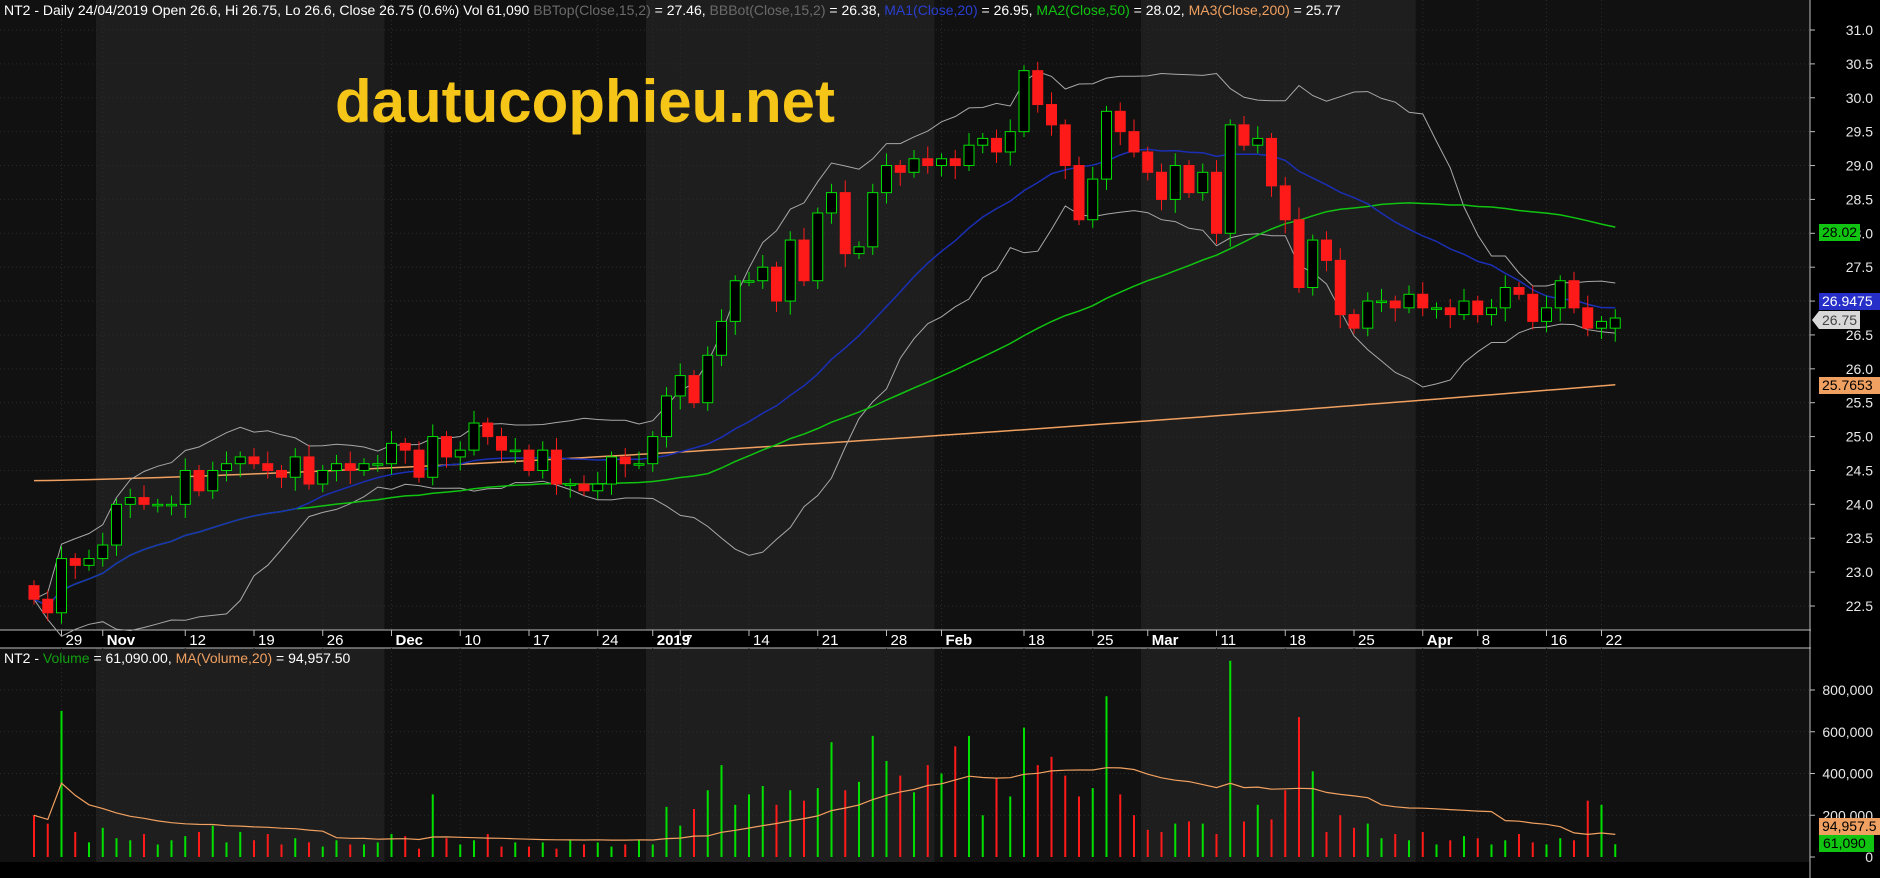 The image size is (1880, 878). I want to click on ma3-value: = 25.77, so click(1315, 10).